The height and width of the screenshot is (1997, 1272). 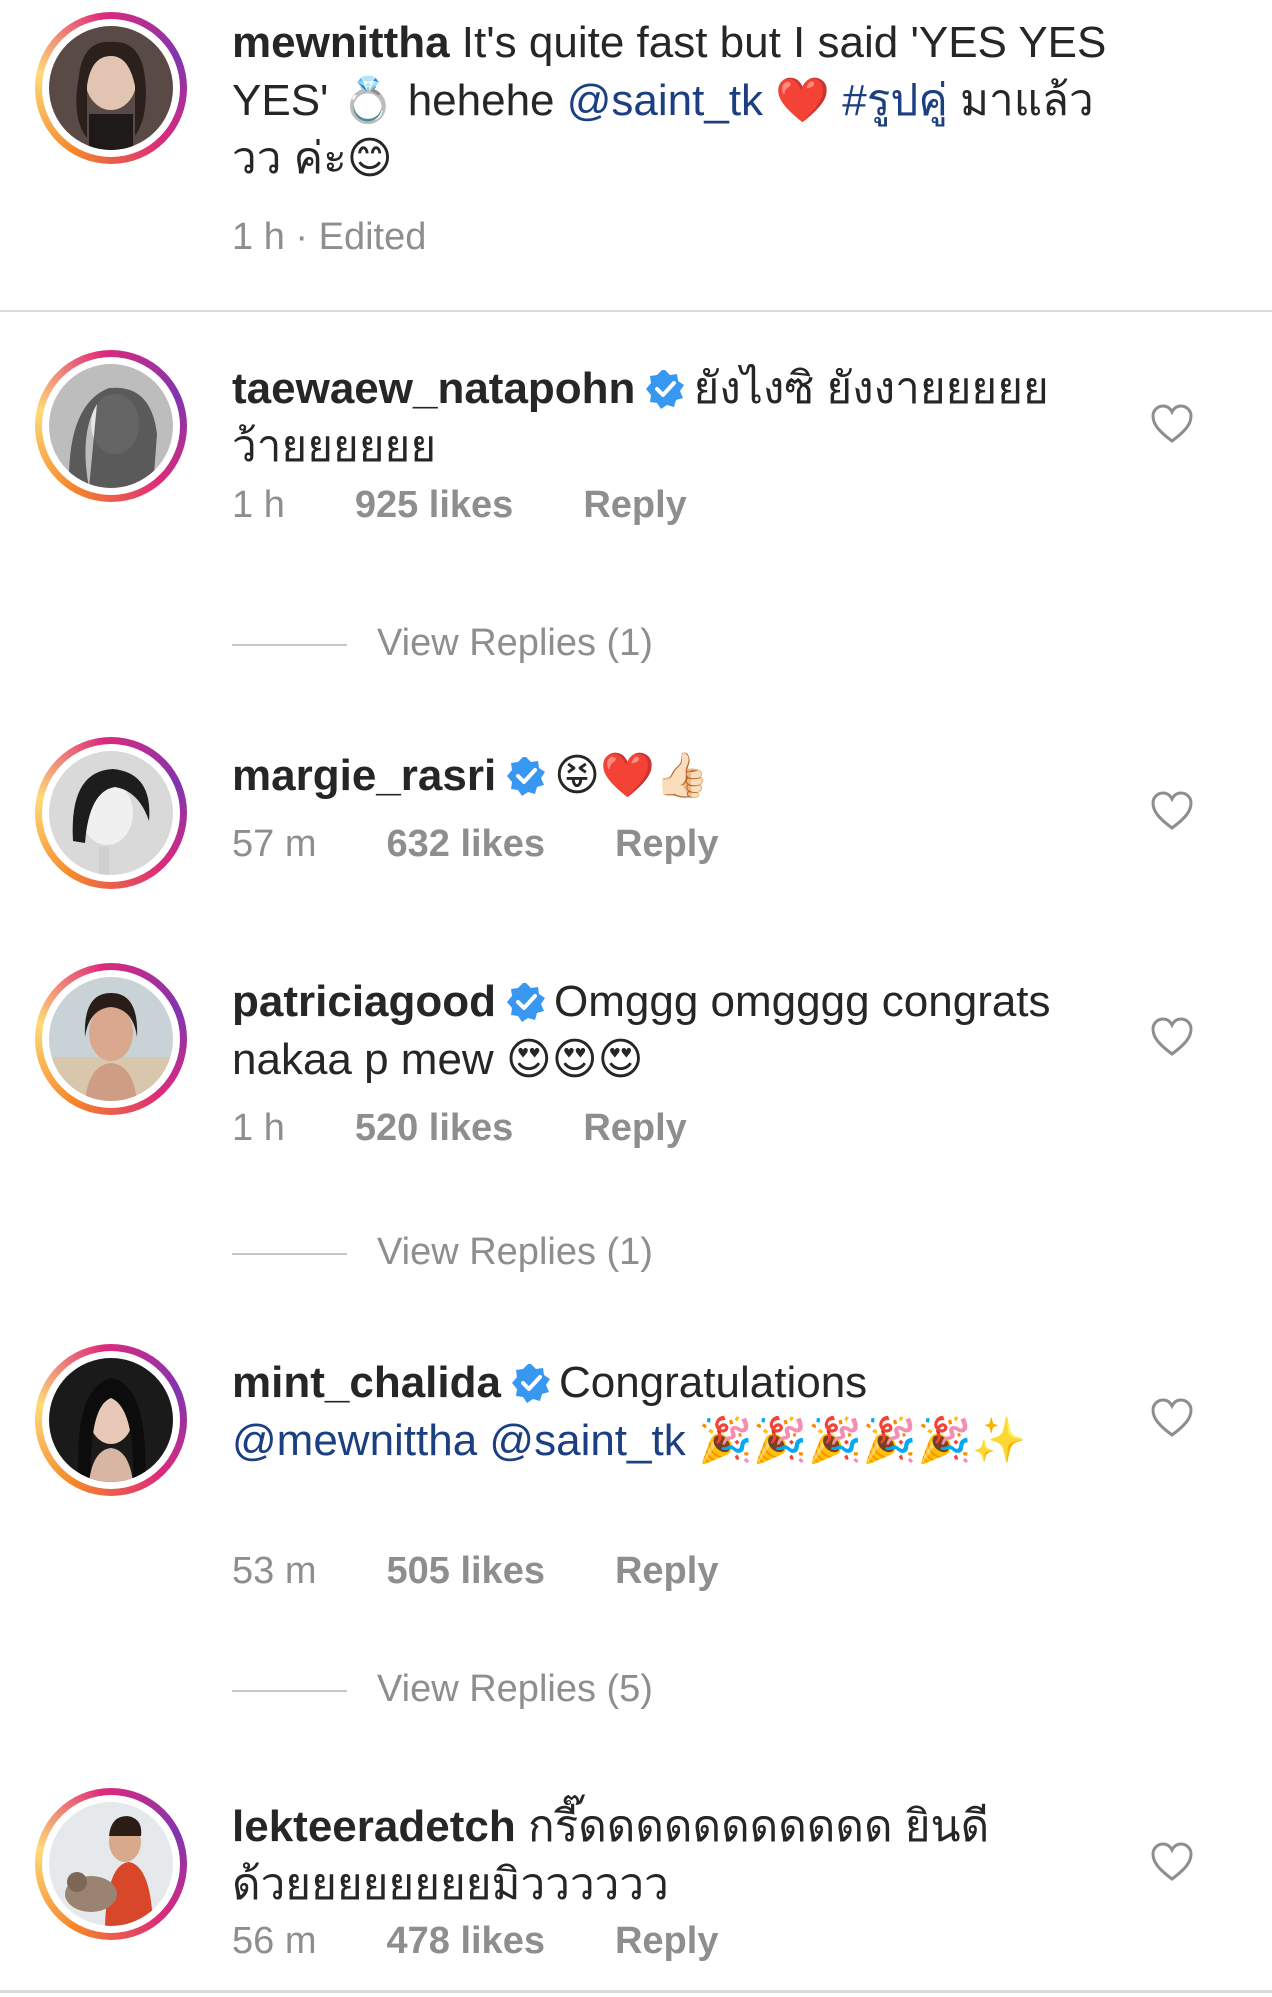 I want to click on bottom-divider, so click(x=636, y=1991).